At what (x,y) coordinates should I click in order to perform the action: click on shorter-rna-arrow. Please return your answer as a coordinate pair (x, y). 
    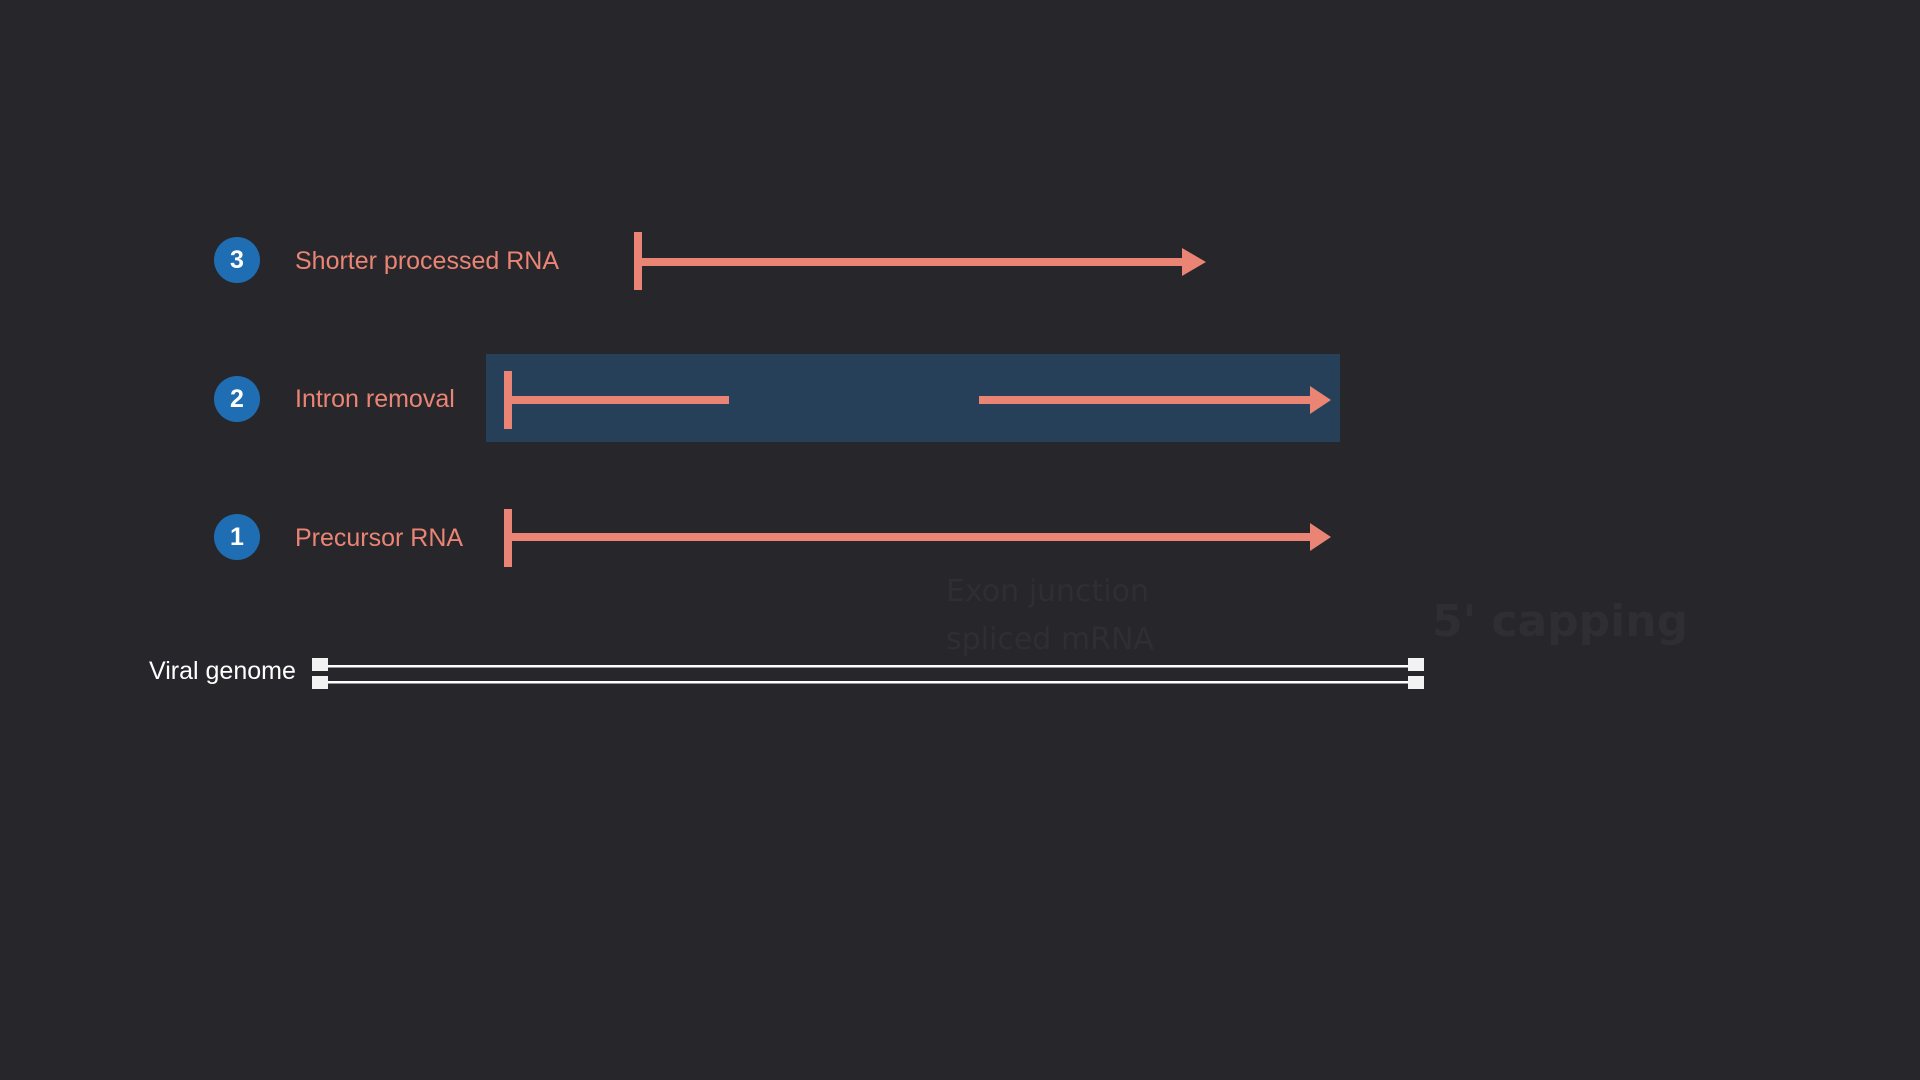
    Looking at the image, I should click on (920, 261).